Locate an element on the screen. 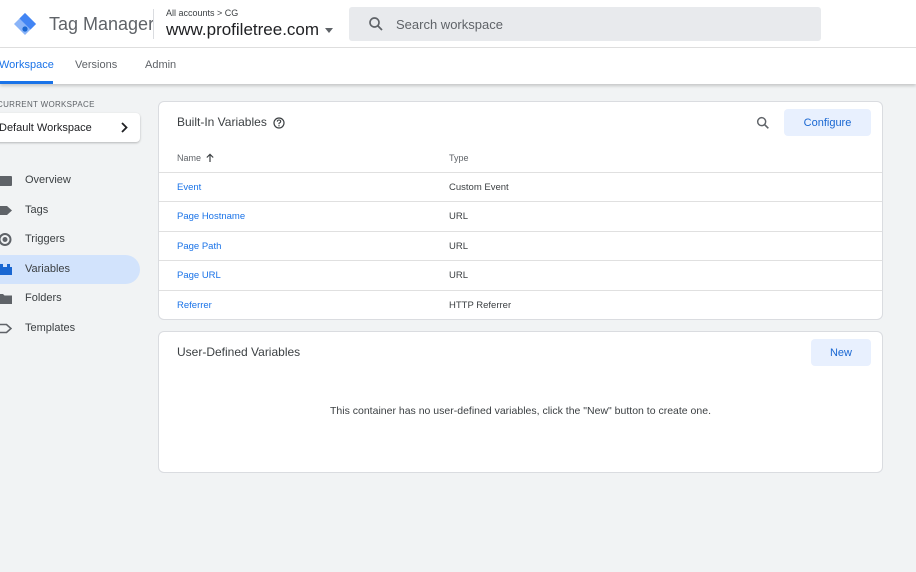 Image resolution: width=916 pixels, height=572 pixels. nav-tabs: Workspace Versions Admin is located at coordinates (458, 66).